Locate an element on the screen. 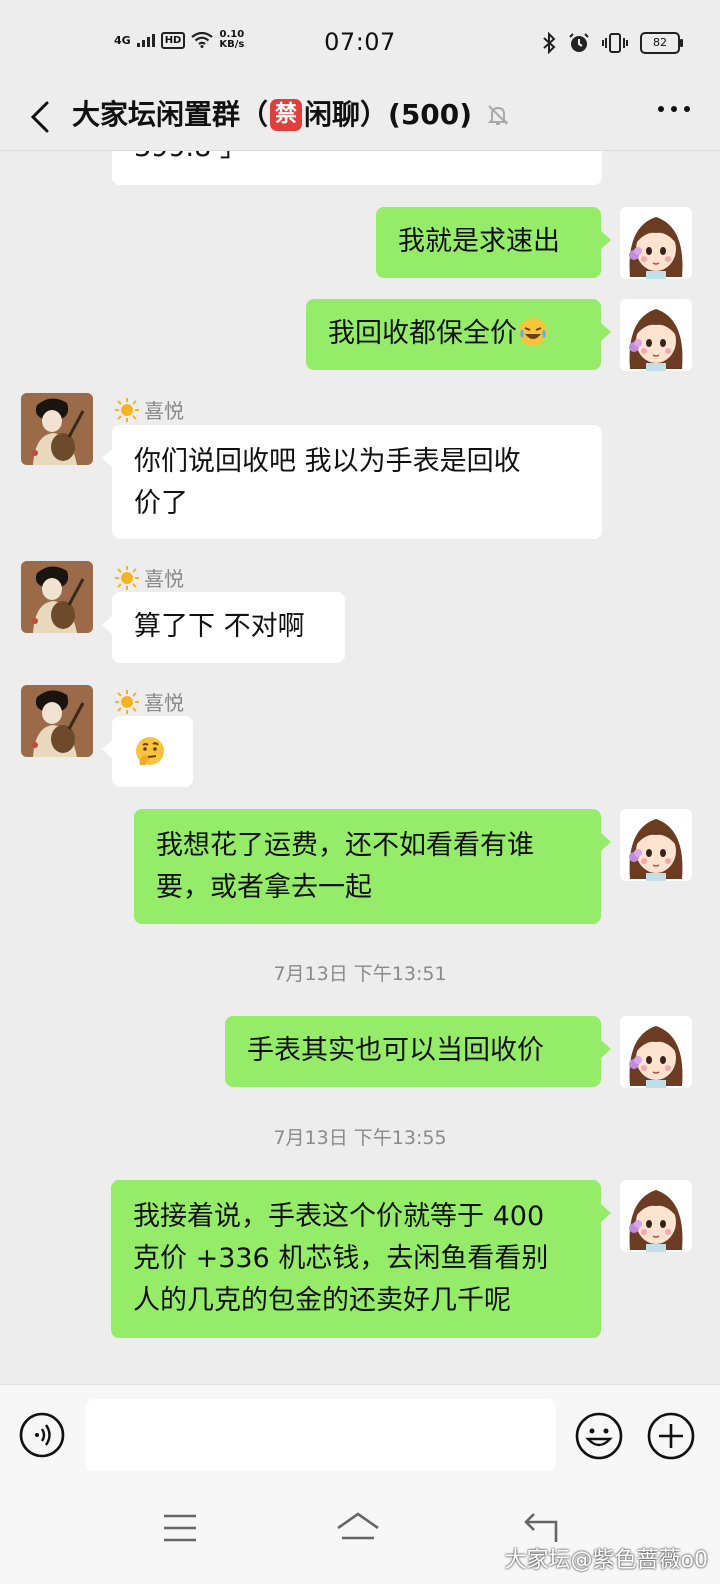 Image resolution: width=720 pixels, height=1584 pixels. message-text: 我回收都保全价 is located at coordinates (422, 333).